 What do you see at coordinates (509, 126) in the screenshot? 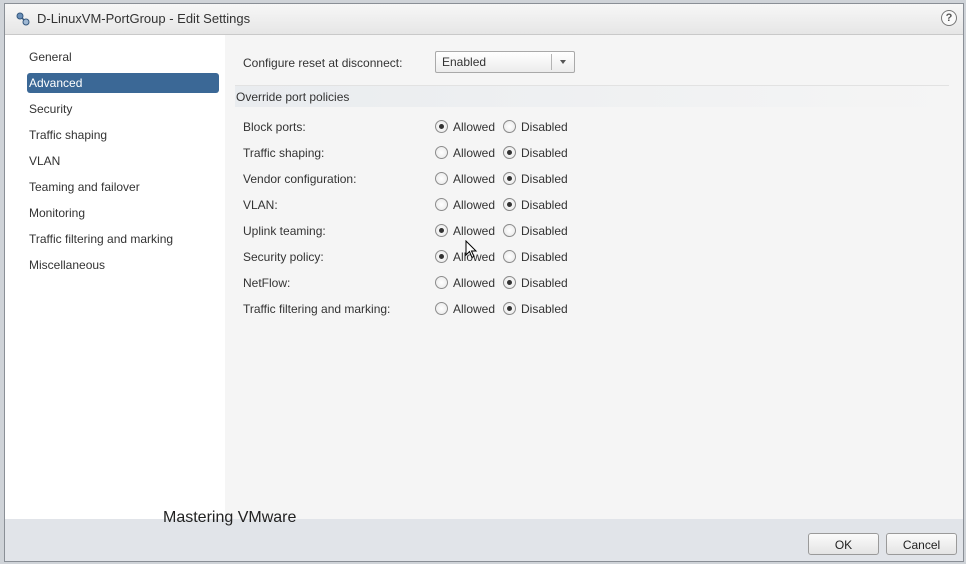
I see `radio-block-ports-disabled` at bounding box center [509, 126].